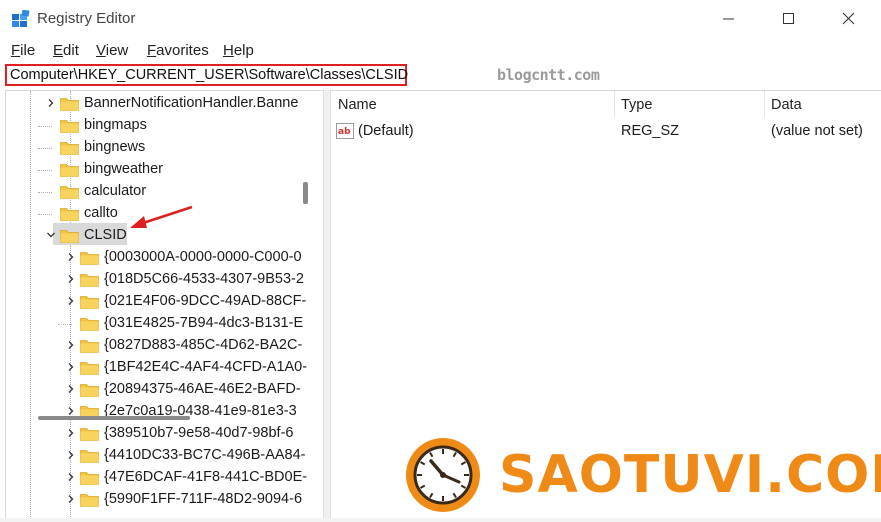  Describe the element at coordinates (440, 19) in the screenshot. I see `title-bar: Registry Editor` at that location.